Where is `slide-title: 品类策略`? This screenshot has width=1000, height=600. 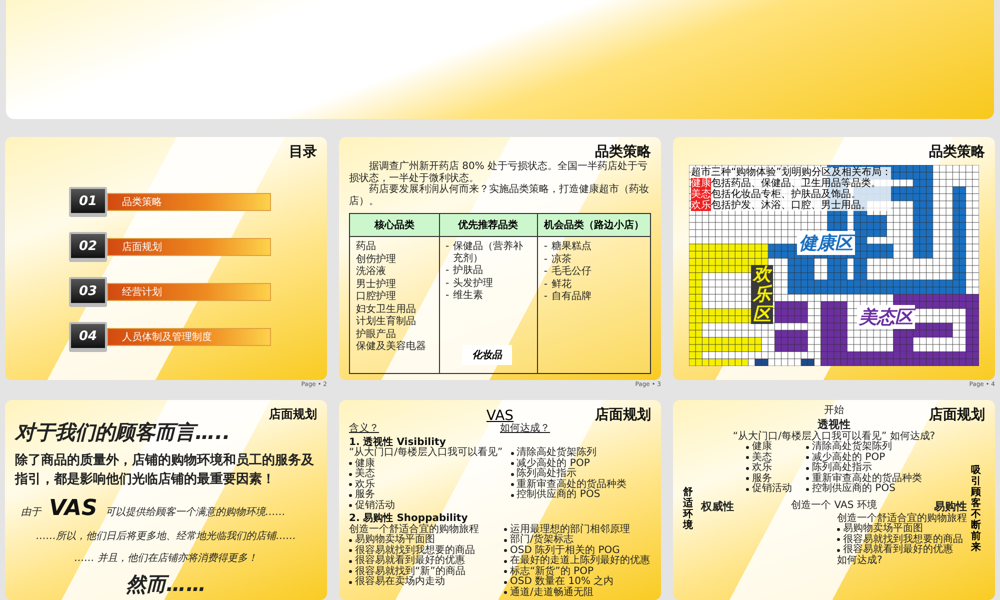
slide-title: 品类策略 is located at coordinates (623, 151).